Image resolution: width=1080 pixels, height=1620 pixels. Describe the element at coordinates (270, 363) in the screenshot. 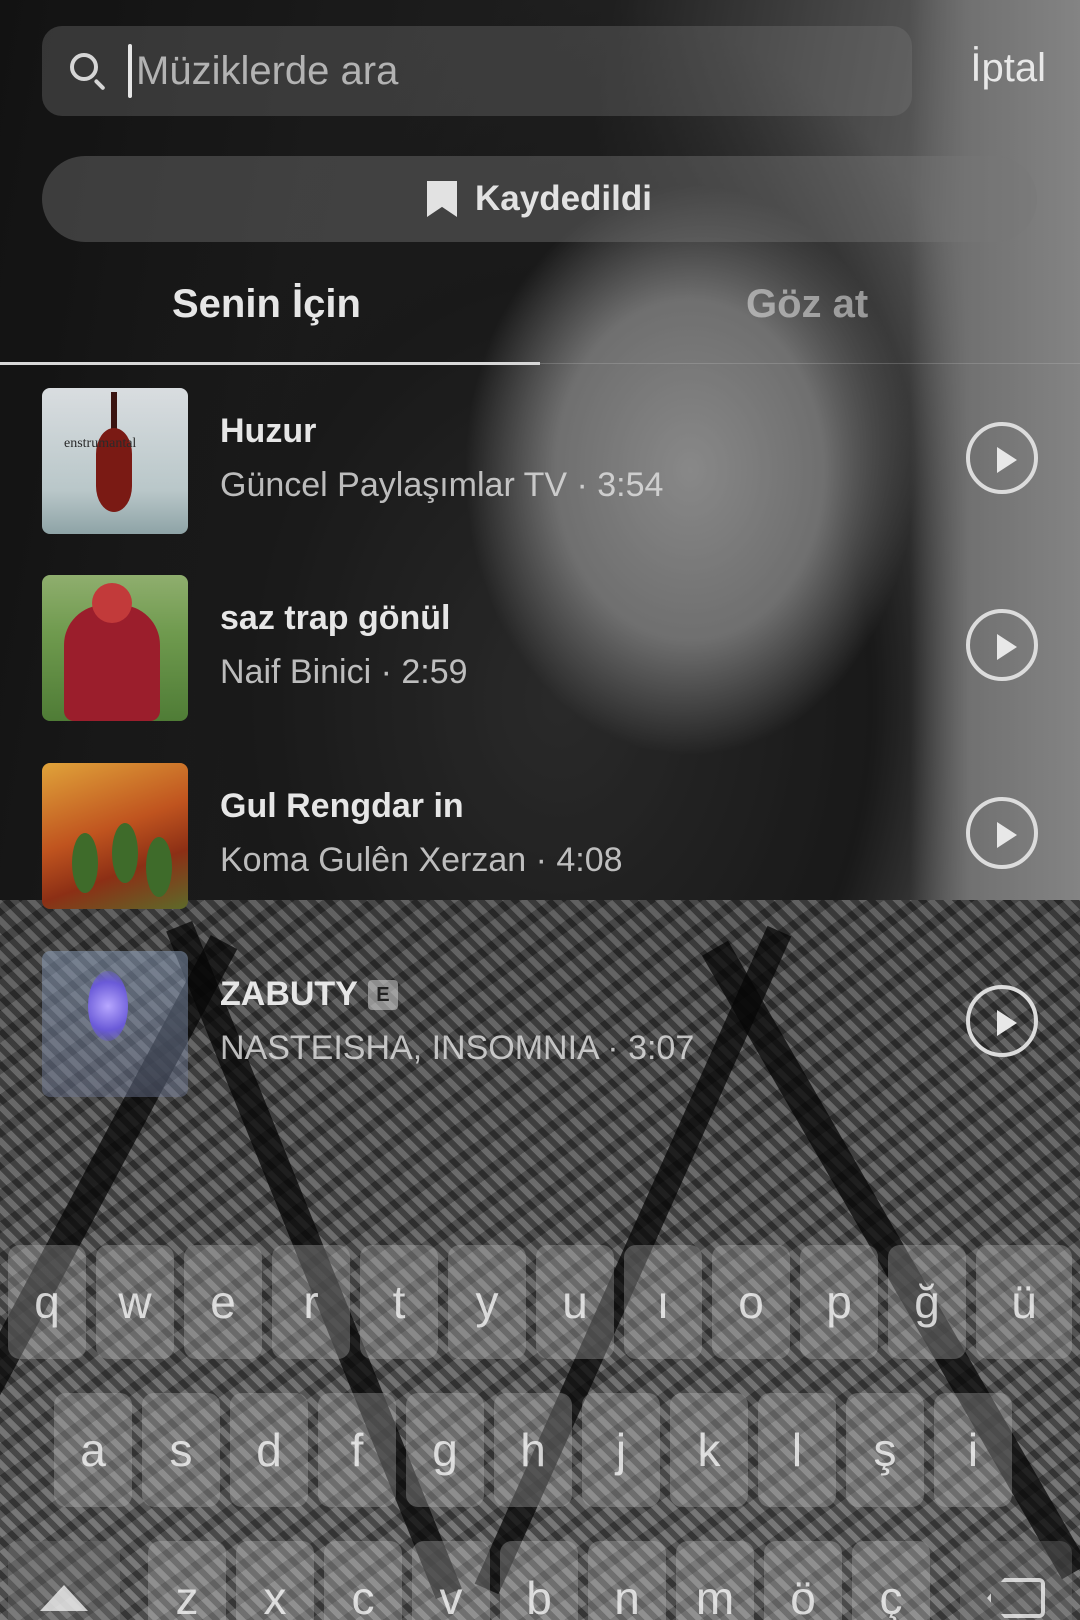

I see `active-tab-indicator` at that location.